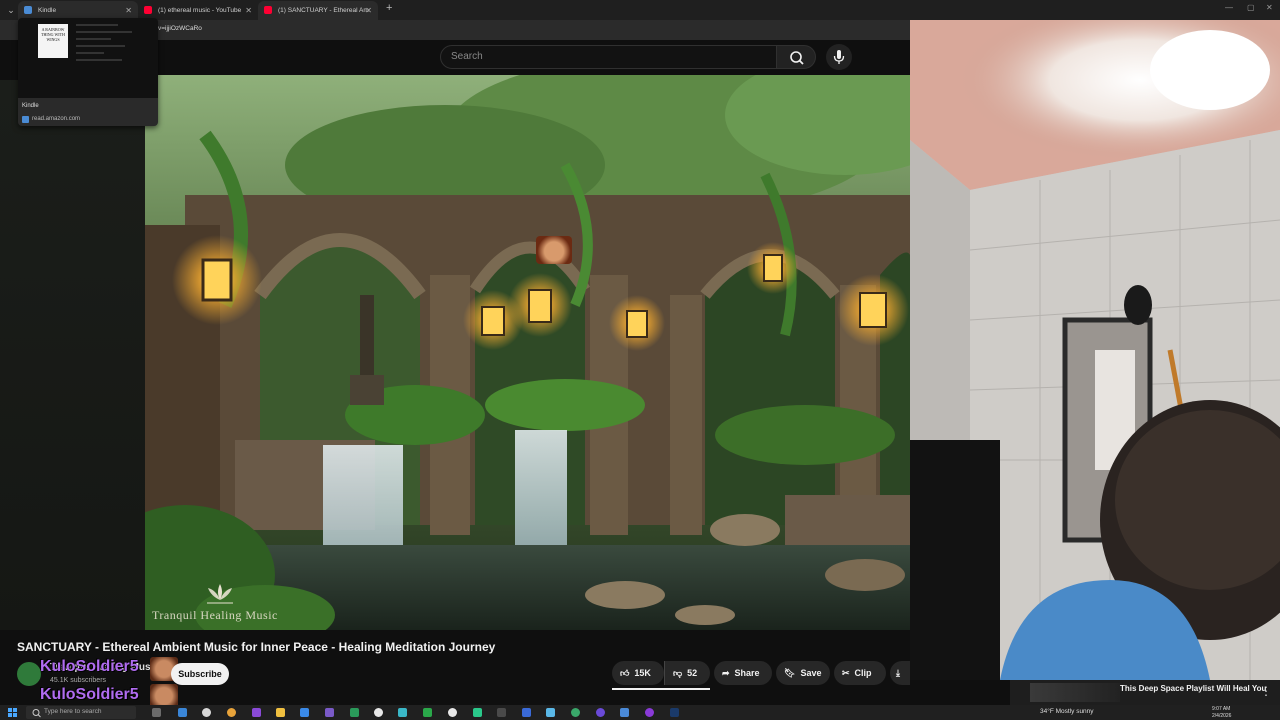 The width and height of the screenshot is (1280, 720). Describe the element at coordinates (678, 673) in the screenshot. I see `thumbs-down-icon: 👎︎` at that location.